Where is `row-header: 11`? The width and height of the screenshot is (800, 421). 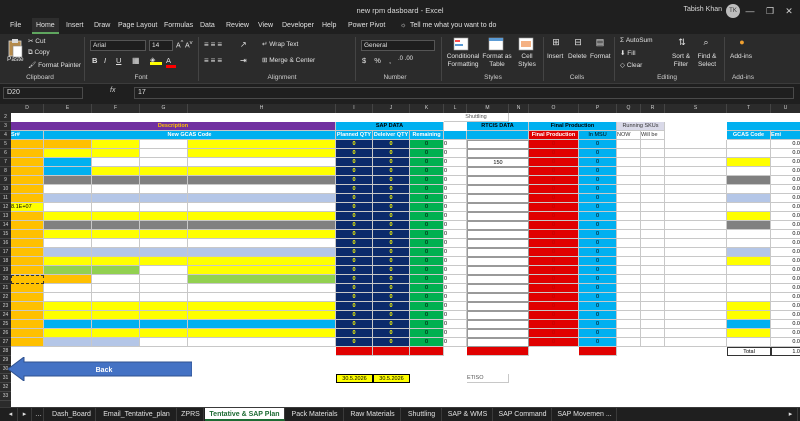
row-header: 11 is located at coordinates (5, 198).